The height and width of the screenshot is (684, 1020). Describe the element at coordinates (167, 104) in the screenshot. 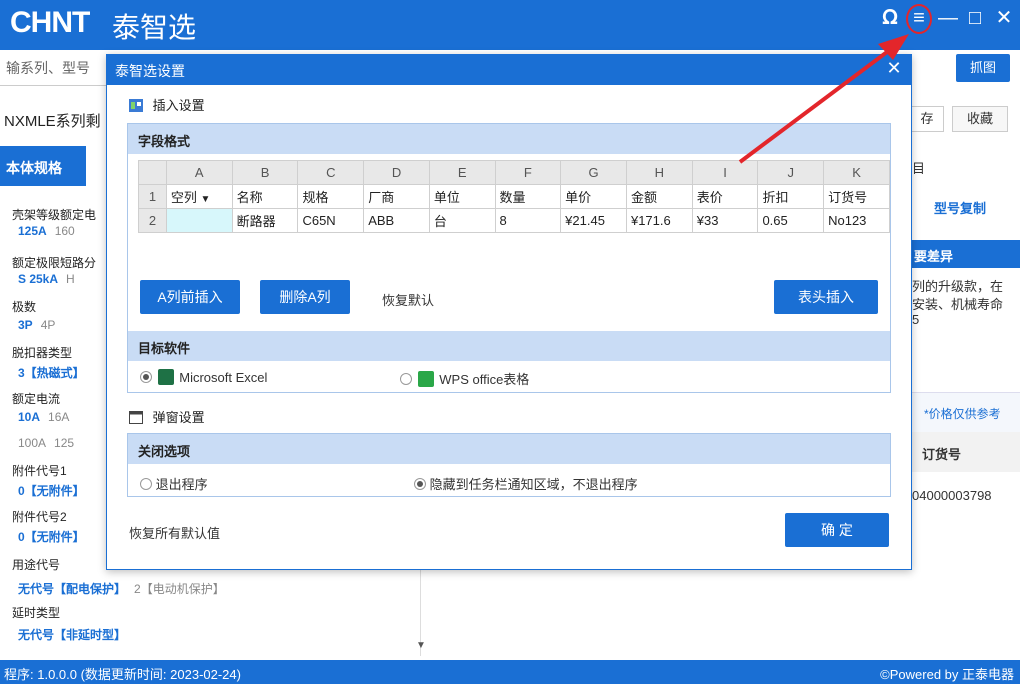

I see `insert-section-label: 插入设置` at that location.